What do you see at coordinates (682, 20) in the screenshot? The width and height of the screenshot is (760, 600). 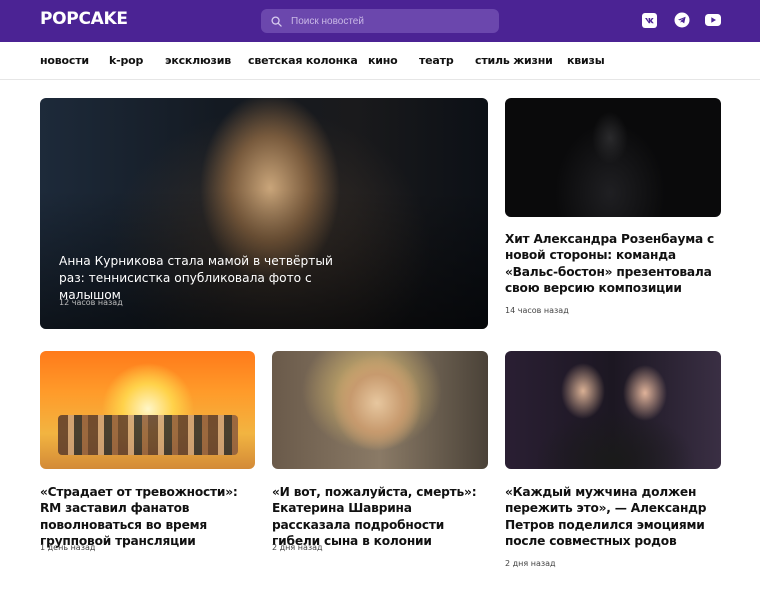 I see `telegram-icon` at bounding box center [682, 20].